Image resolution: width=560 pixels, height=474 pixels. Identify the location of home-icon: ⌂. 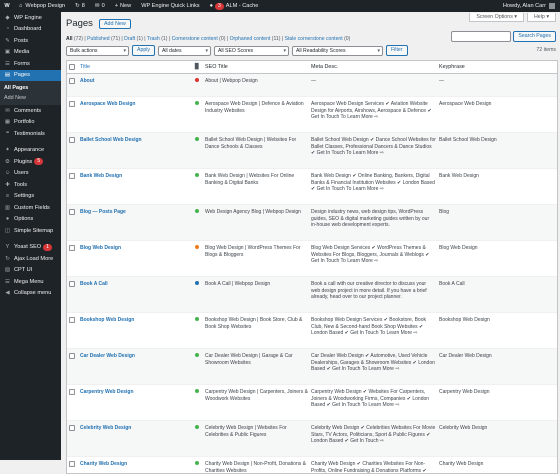
(21, 6).